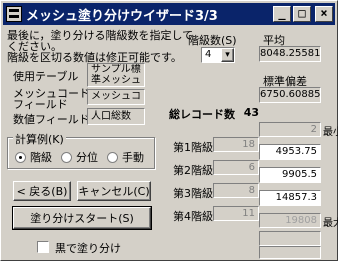  Describe the element at coordinates (236, 190) in the screenshot. I see `level-3-count: 8` at that location.